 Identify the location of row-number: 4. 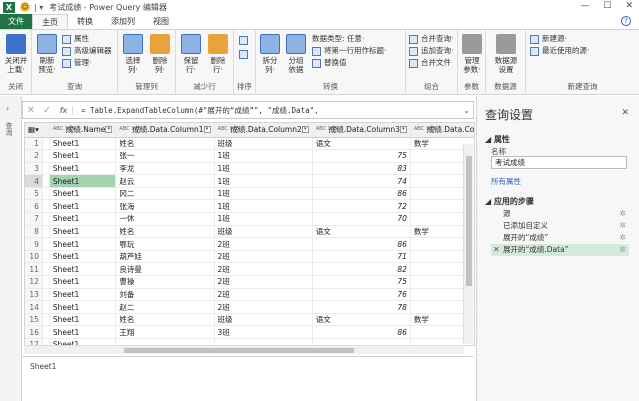
(34, 181).